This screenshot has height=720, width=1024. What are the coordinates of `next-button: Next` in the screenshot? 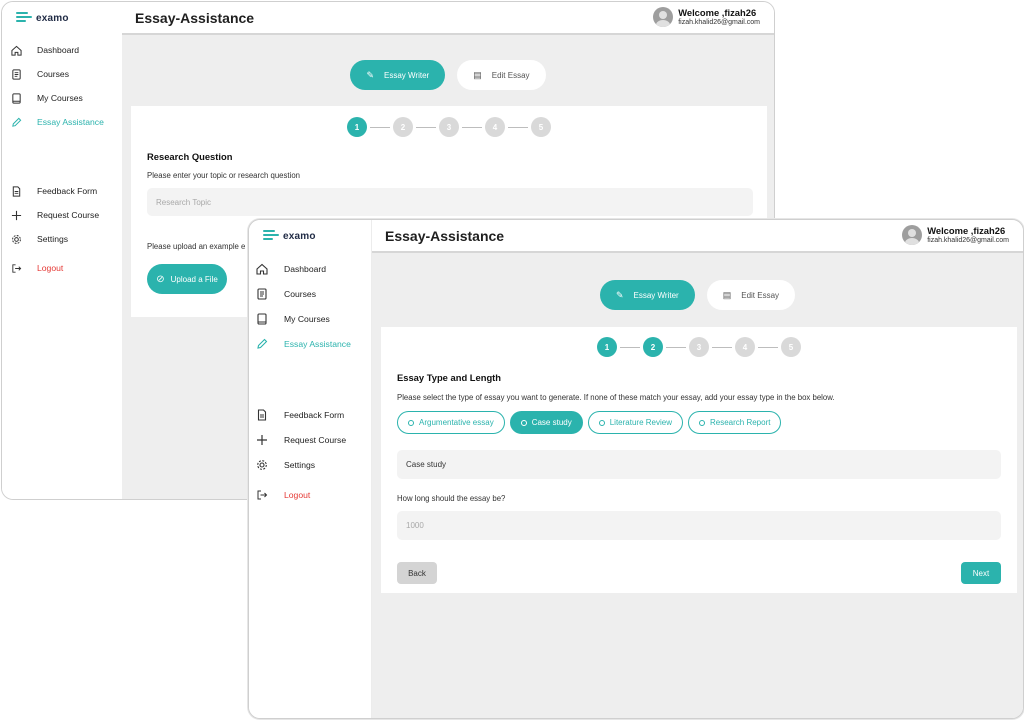 It's located at (981, 573).